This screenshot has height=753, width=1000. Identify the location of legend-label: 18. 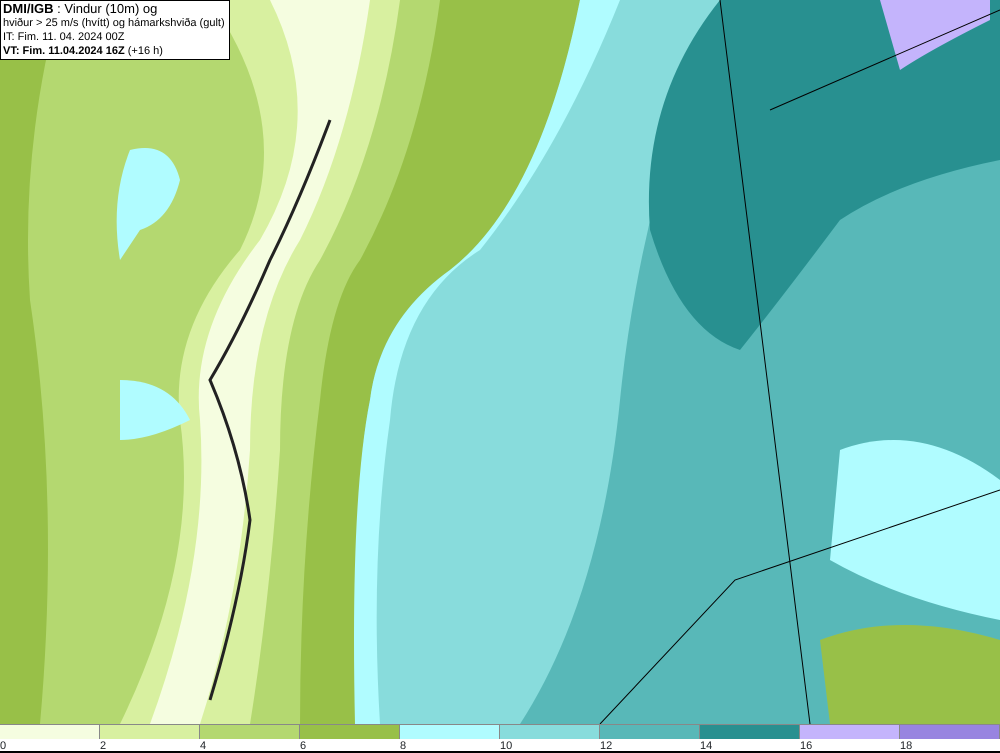
(906, 746).